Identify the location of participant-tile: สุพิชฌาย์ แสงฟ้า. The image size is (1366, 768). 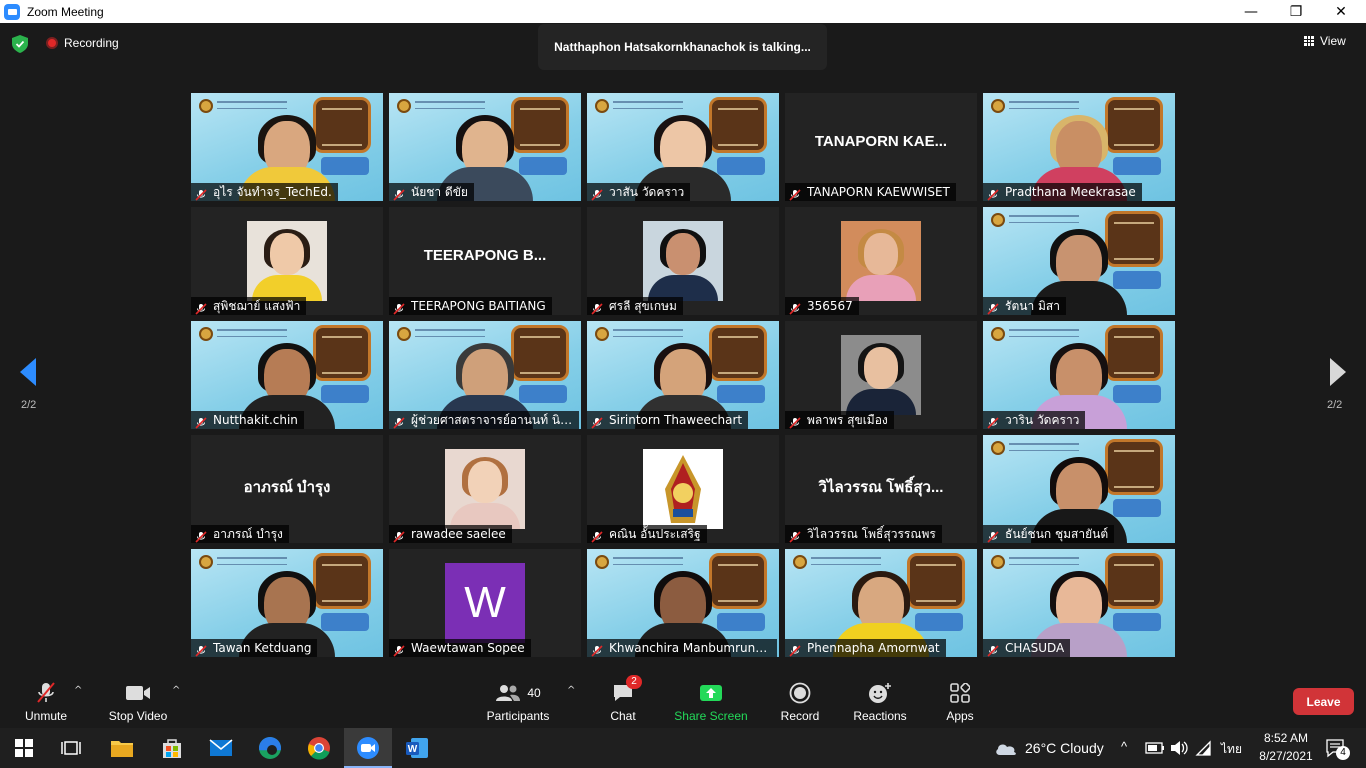
(287, 261).